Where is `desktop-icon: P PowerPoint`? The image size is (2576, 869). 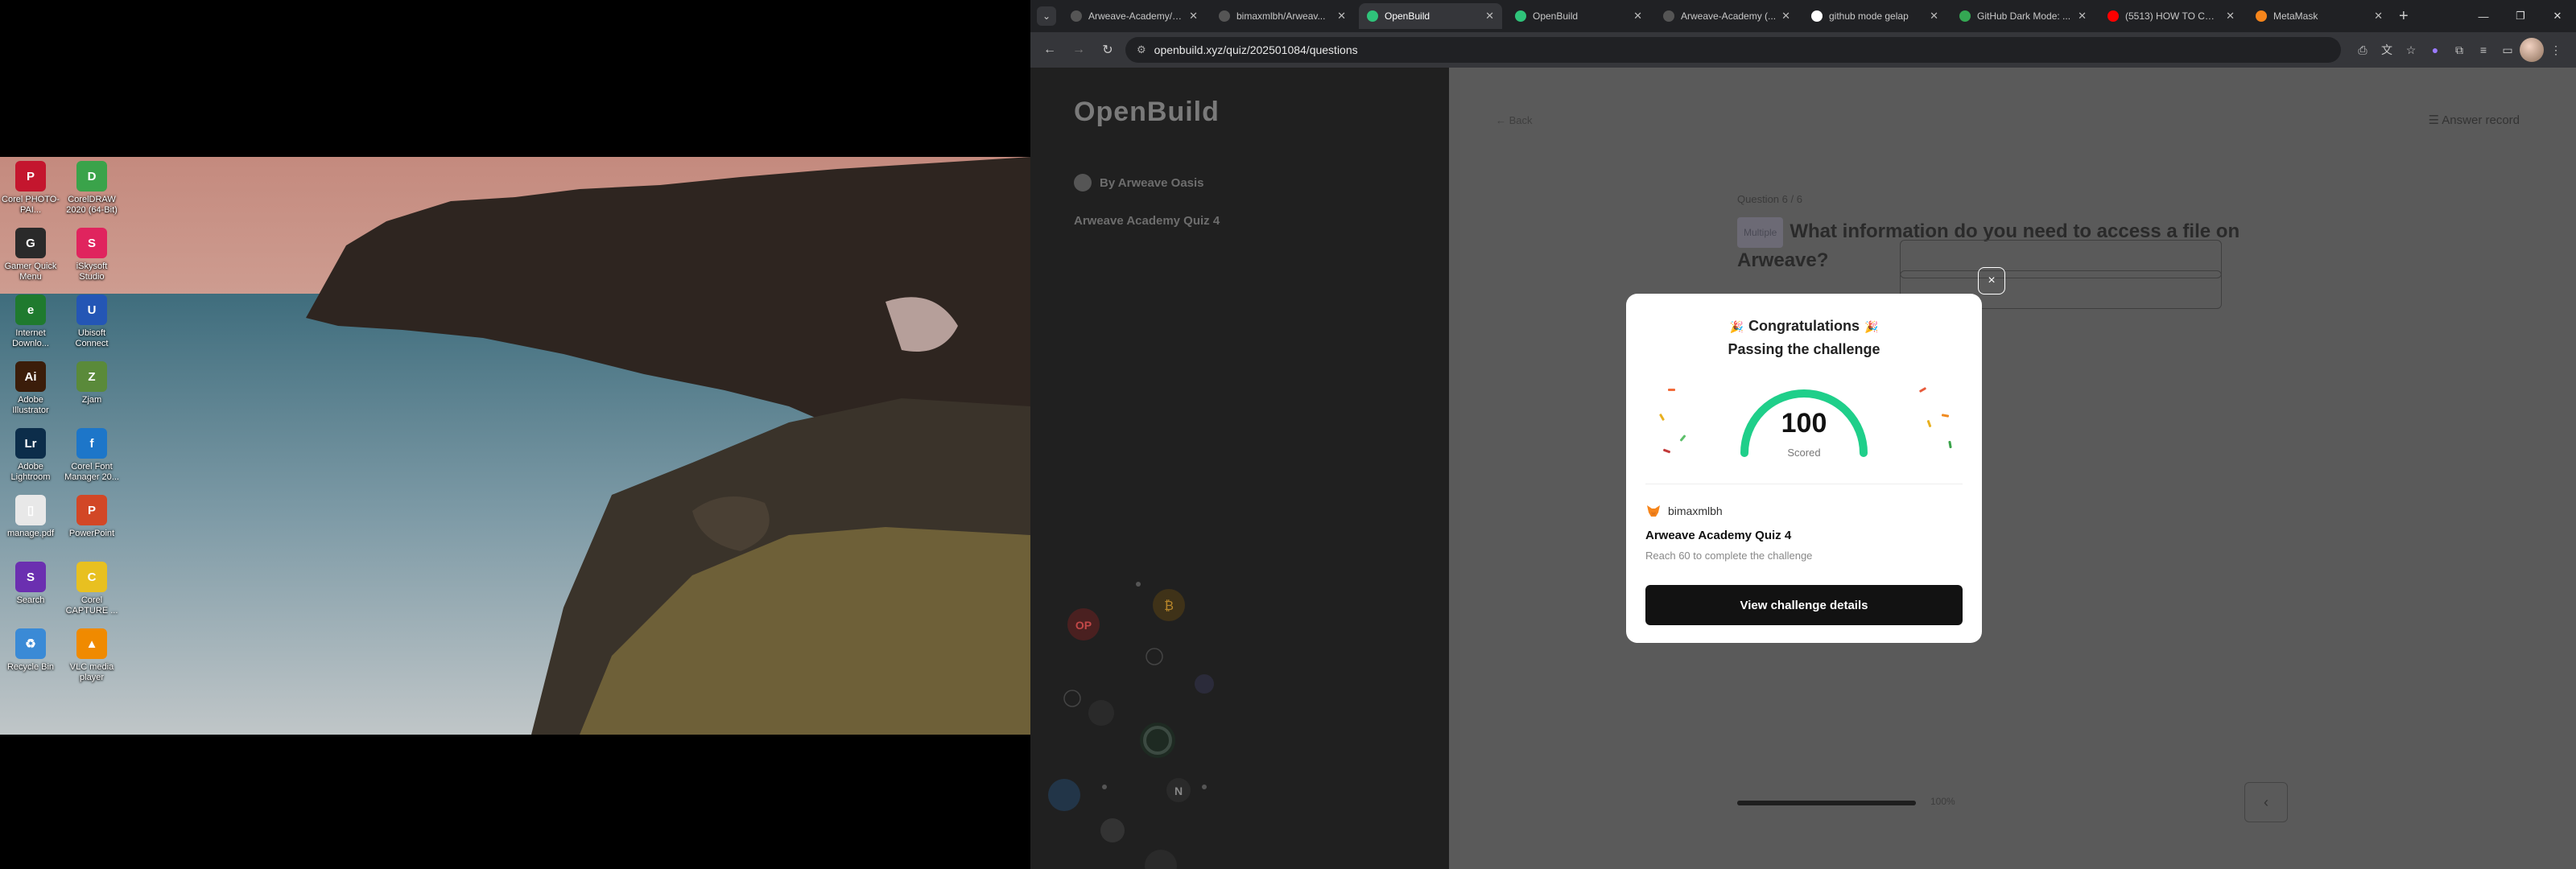 desktop-icon: P PowerPoint is located at coordinates (92, 517).